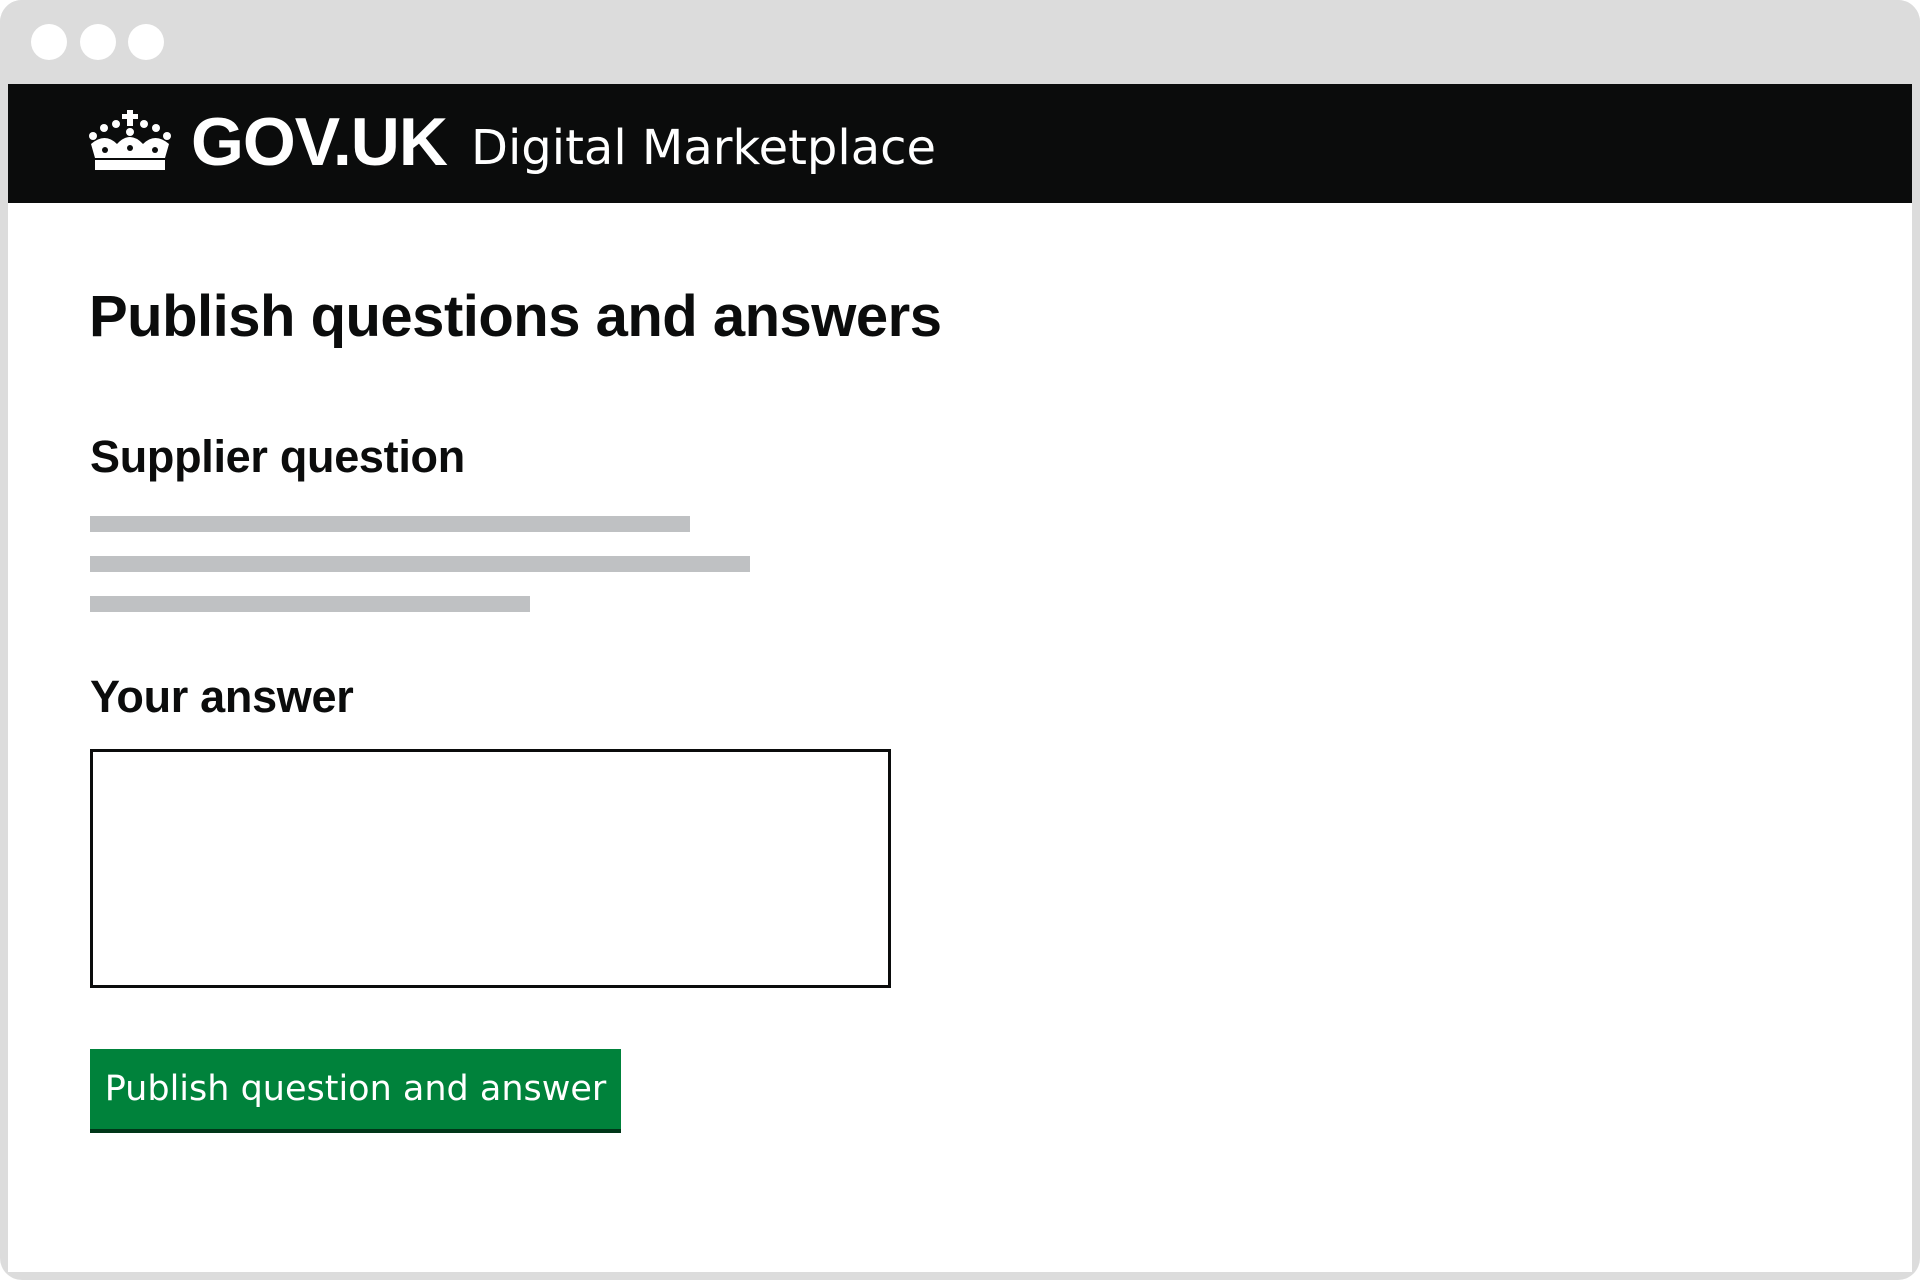  What do you see at coordinates (130, 142) in the screenshot?
I see `crown-icon` at bounding box center [130, 142].